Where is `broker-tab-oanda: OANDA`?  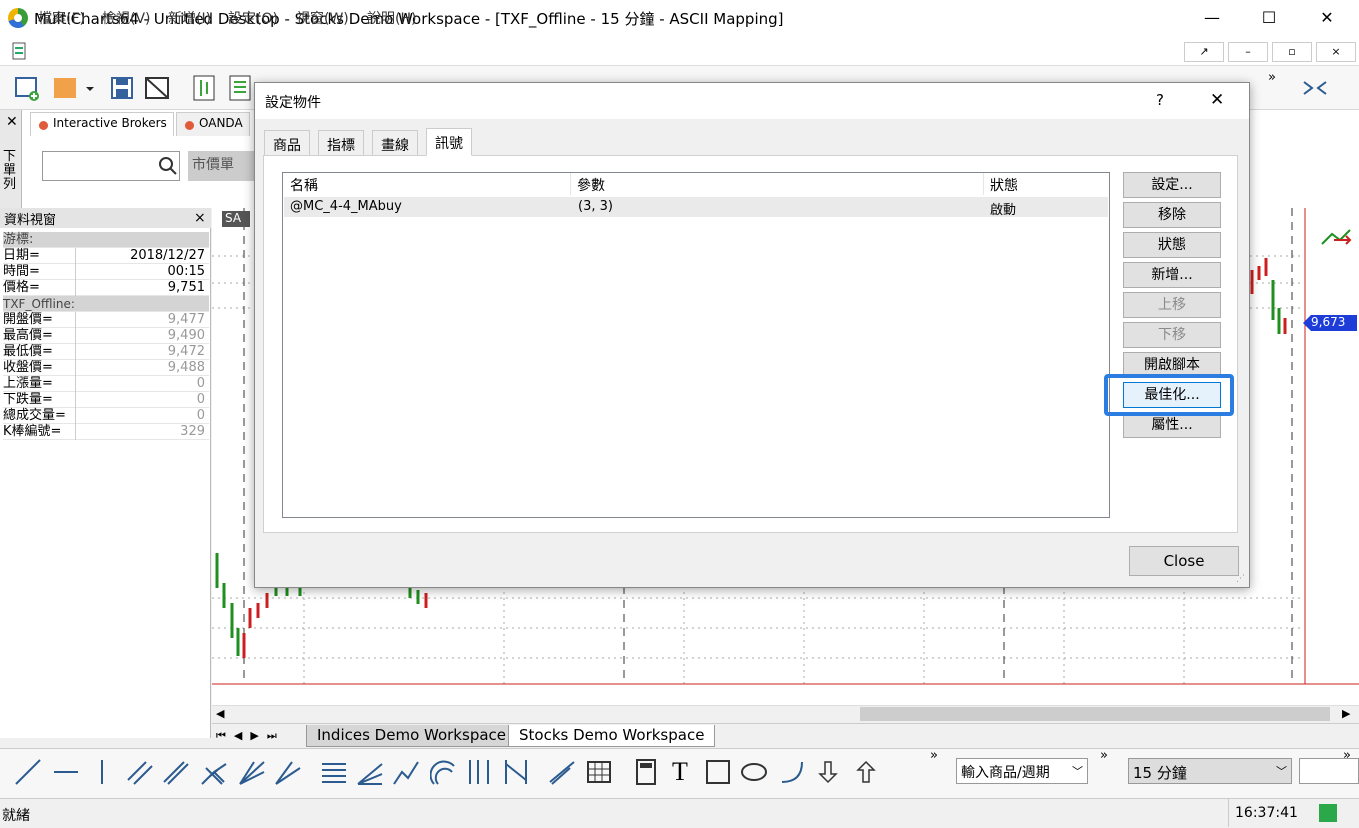 broker-tab-oanda: OANDA is located at coordinates (213, 124).